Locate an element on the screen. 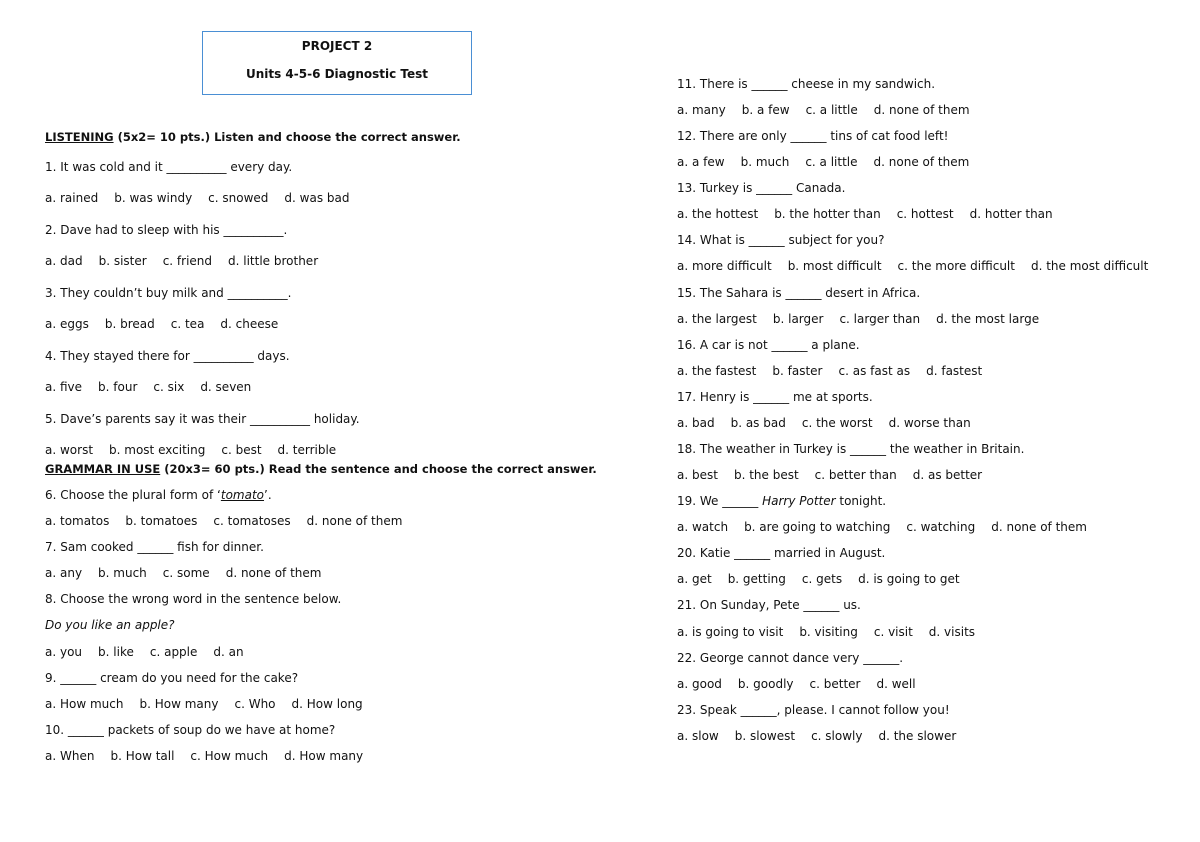 This screenshot has height=842, width=1200. answer-option: c. some is located at coordinates (186, 573).